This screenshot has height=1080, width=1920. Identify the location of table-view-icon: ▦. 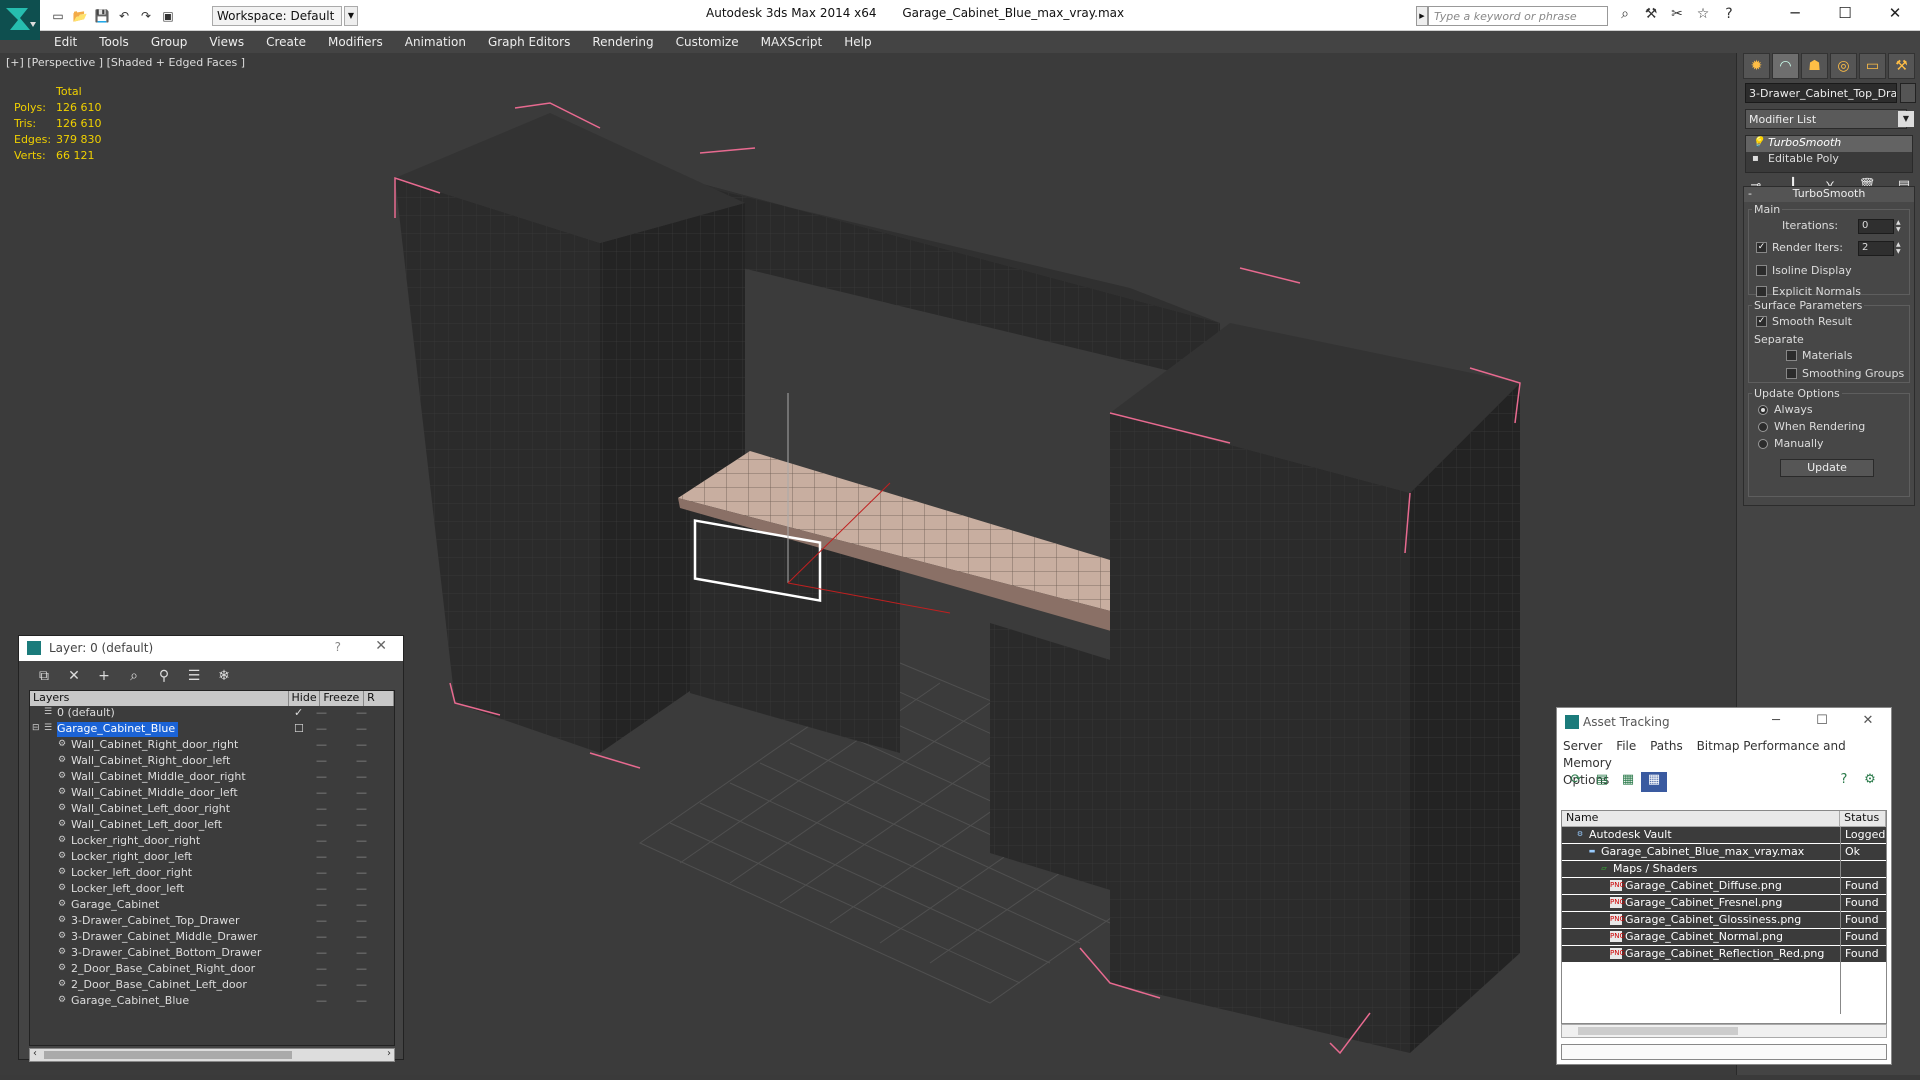
(1654, 782).